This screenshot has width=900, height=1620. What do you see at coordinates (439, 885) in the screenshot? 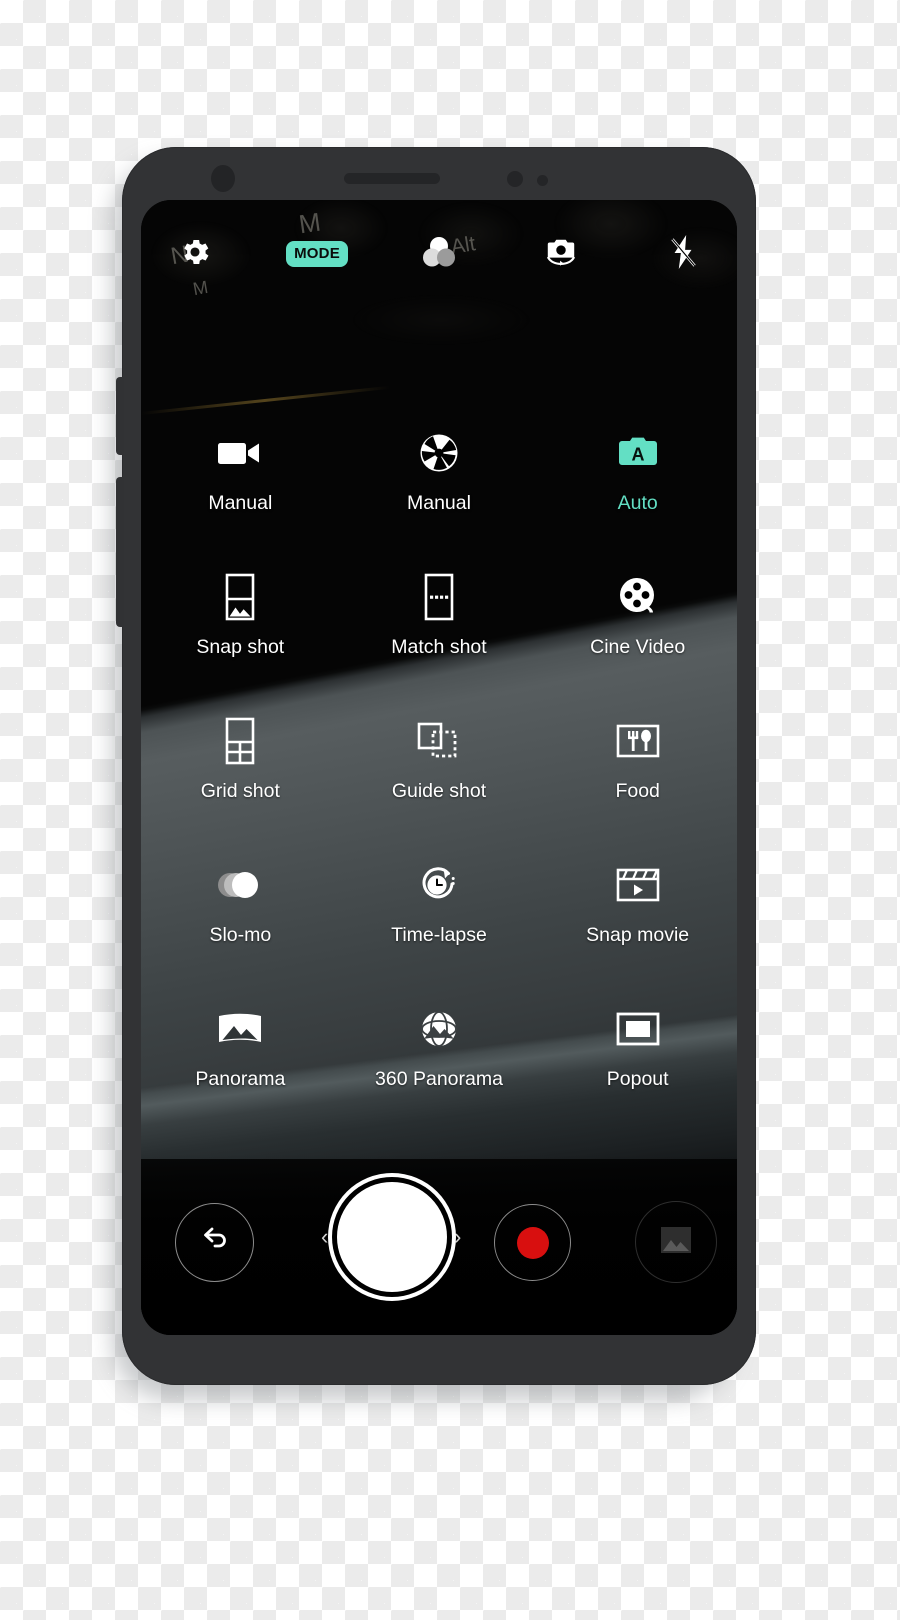
I see `timer-clock-icon` at bounding box center [439, 885].